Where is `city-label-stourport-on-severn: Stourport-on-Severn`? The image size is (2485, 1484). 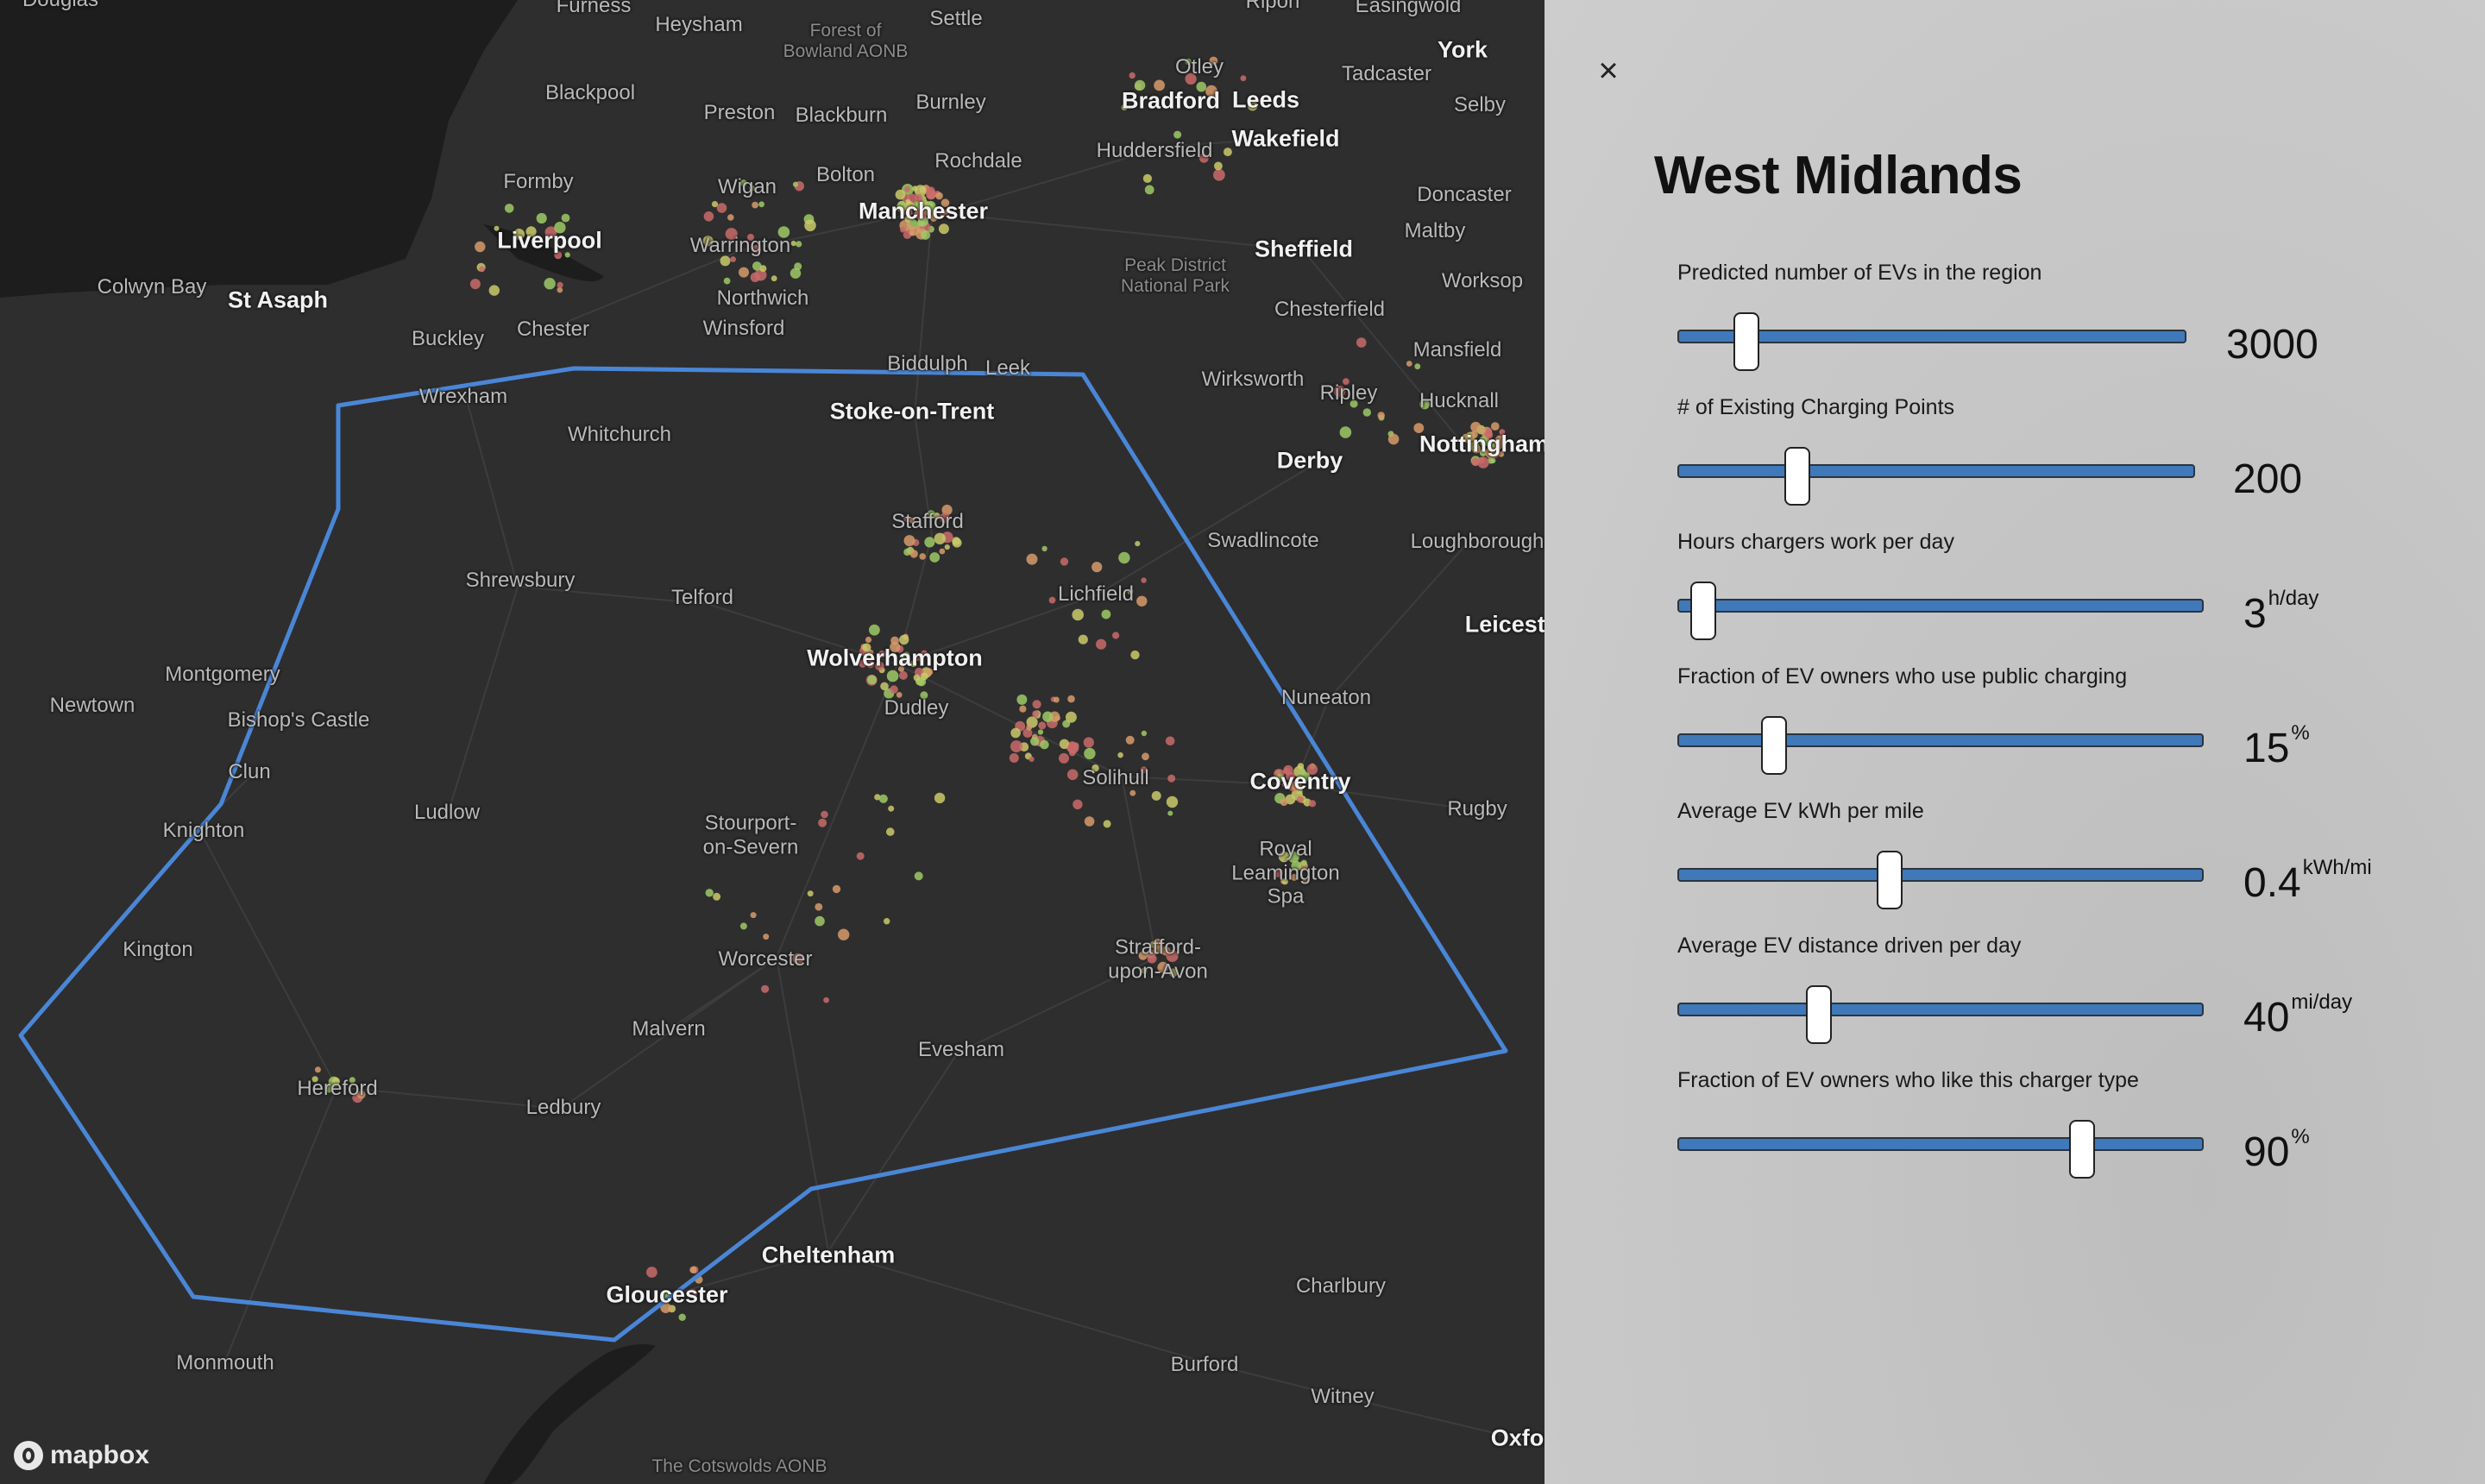 city-label-stourport-on-severn: Stourport-on-Severn is located at coordinates (750, 834).